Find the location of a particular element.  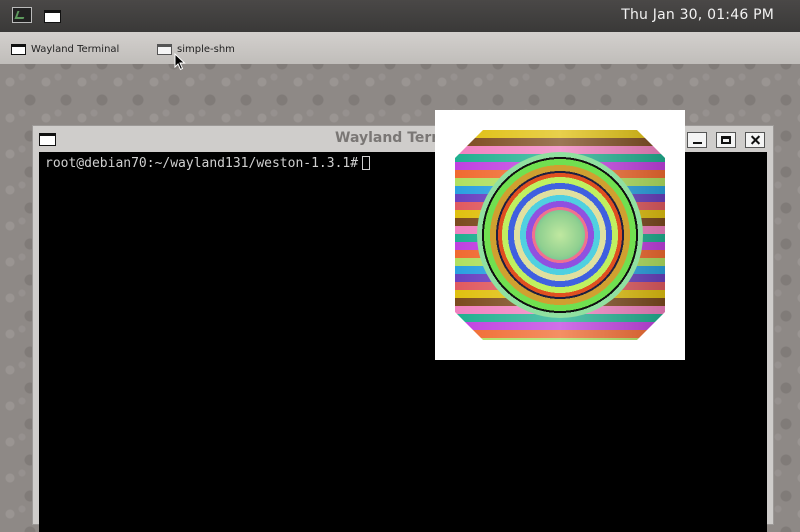

text-cursor is located at coordinates (366, 163).